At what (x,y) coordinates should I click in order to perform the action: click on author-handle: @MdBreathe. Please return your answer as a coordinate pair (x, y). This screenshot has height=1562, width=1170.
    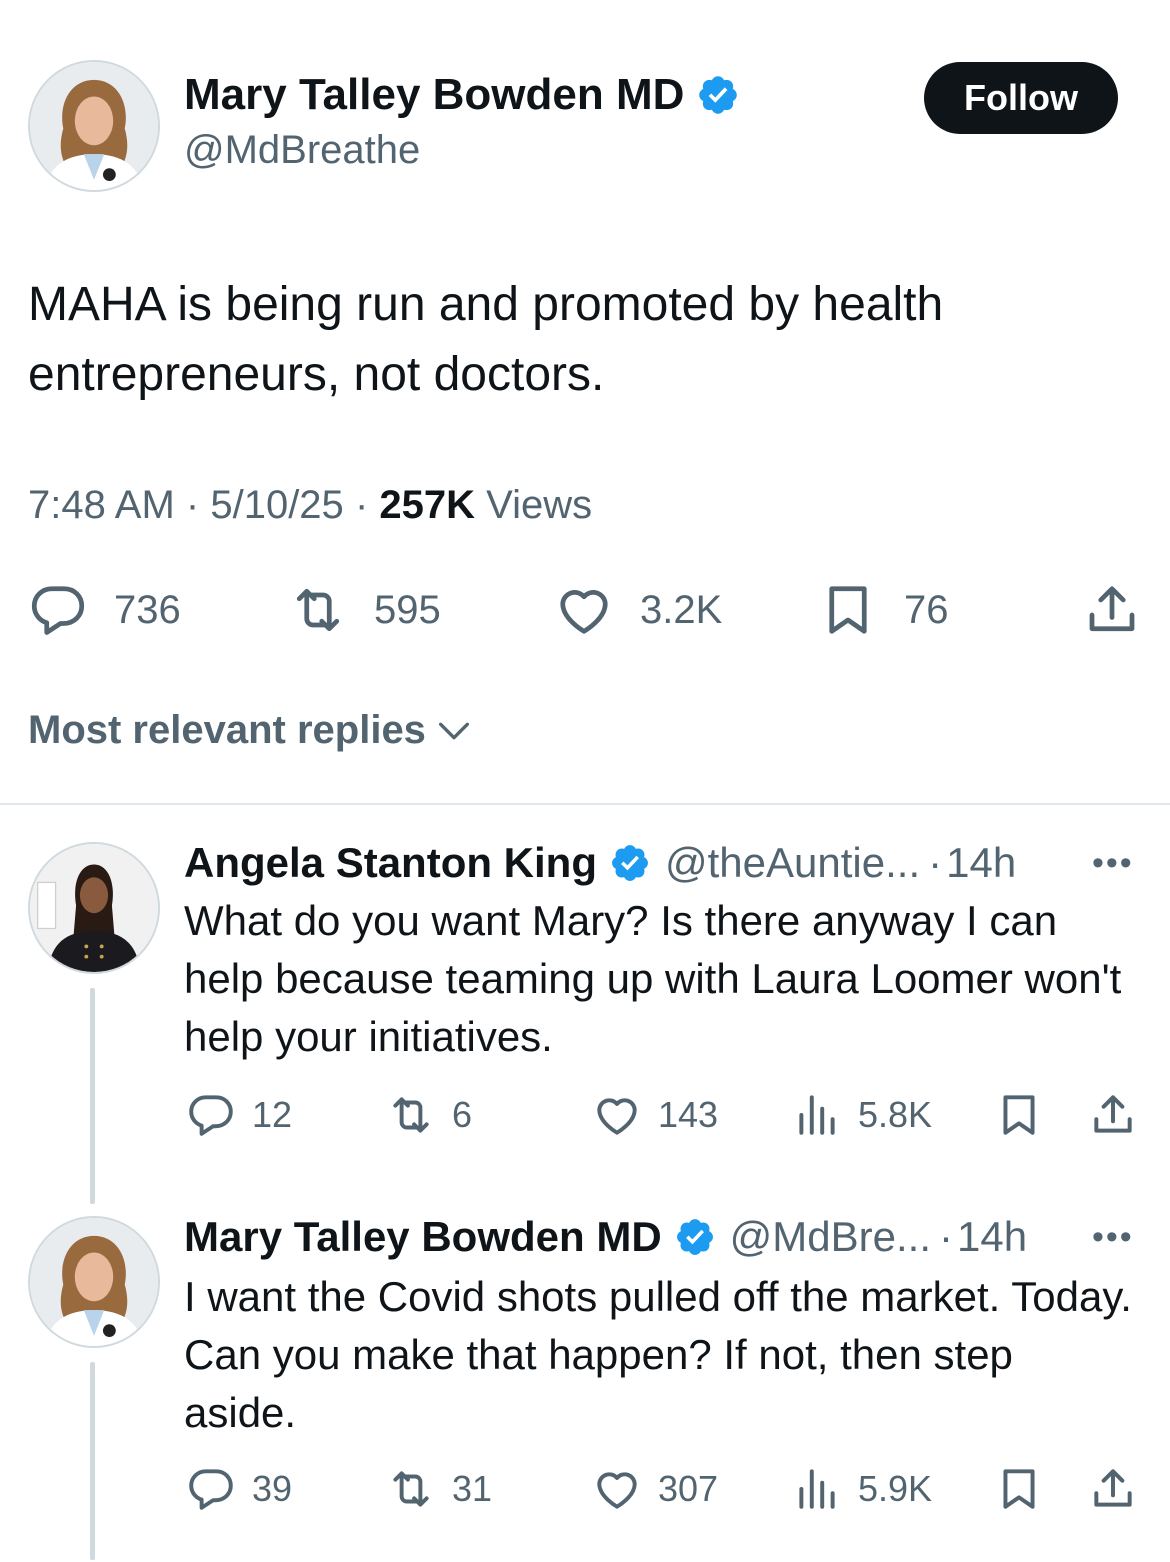
    Looking at the image, I should click on (302, 150).